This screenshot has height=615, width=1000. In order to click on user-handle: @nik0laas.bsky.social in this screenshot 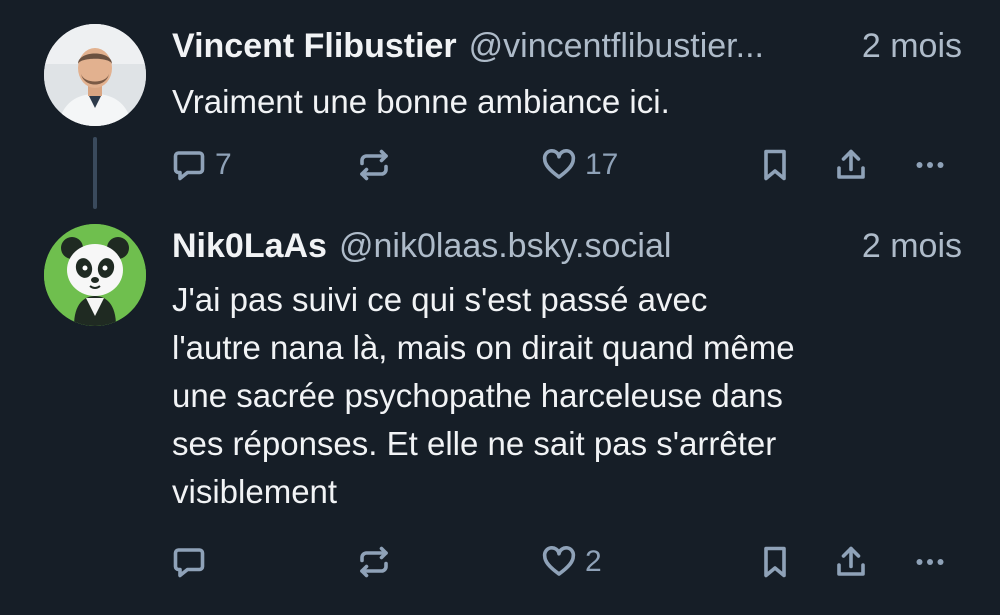, I will do `click(505, 246)`.